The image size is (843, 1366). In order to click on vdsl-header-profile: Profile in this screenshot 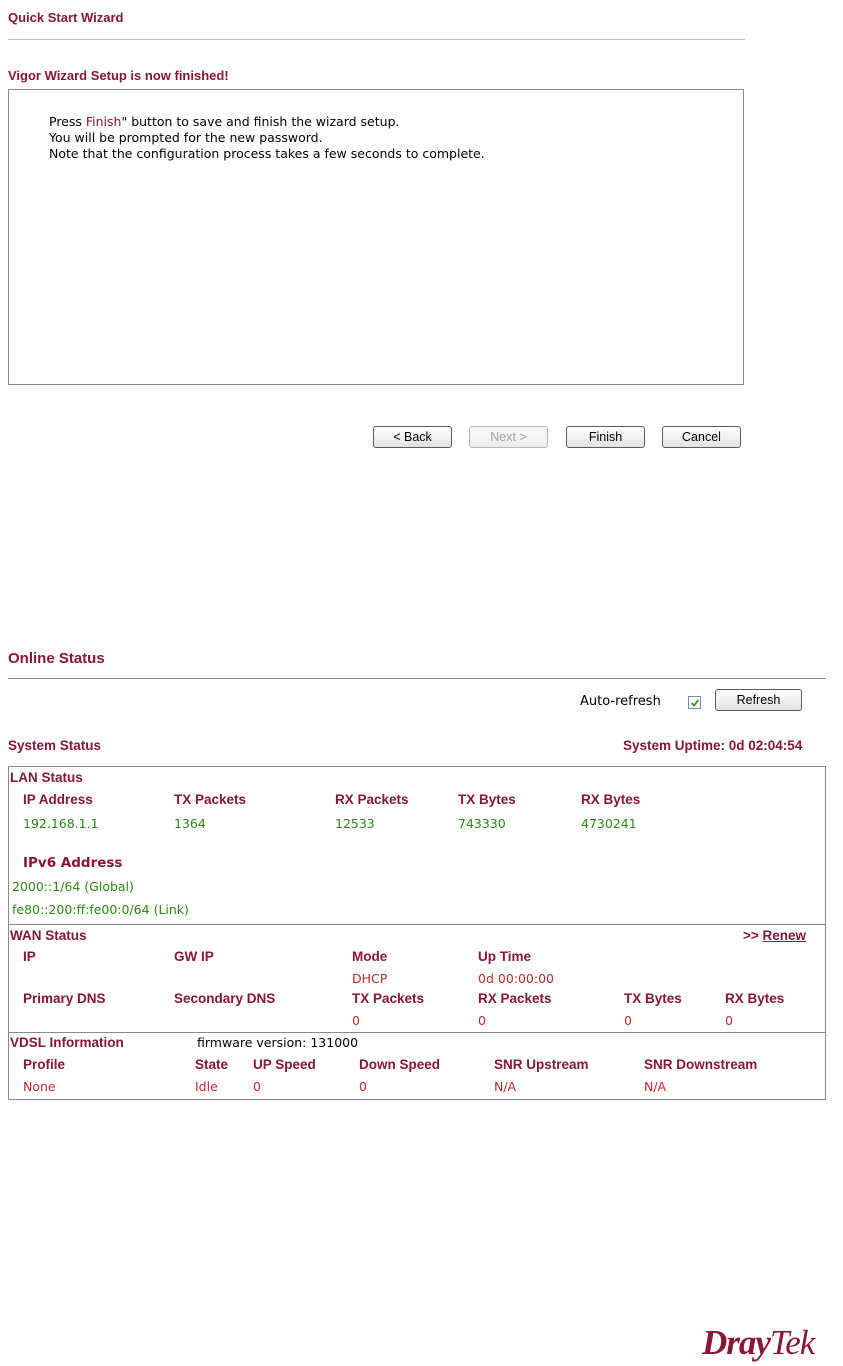, I will do `click(44, 1064)`.